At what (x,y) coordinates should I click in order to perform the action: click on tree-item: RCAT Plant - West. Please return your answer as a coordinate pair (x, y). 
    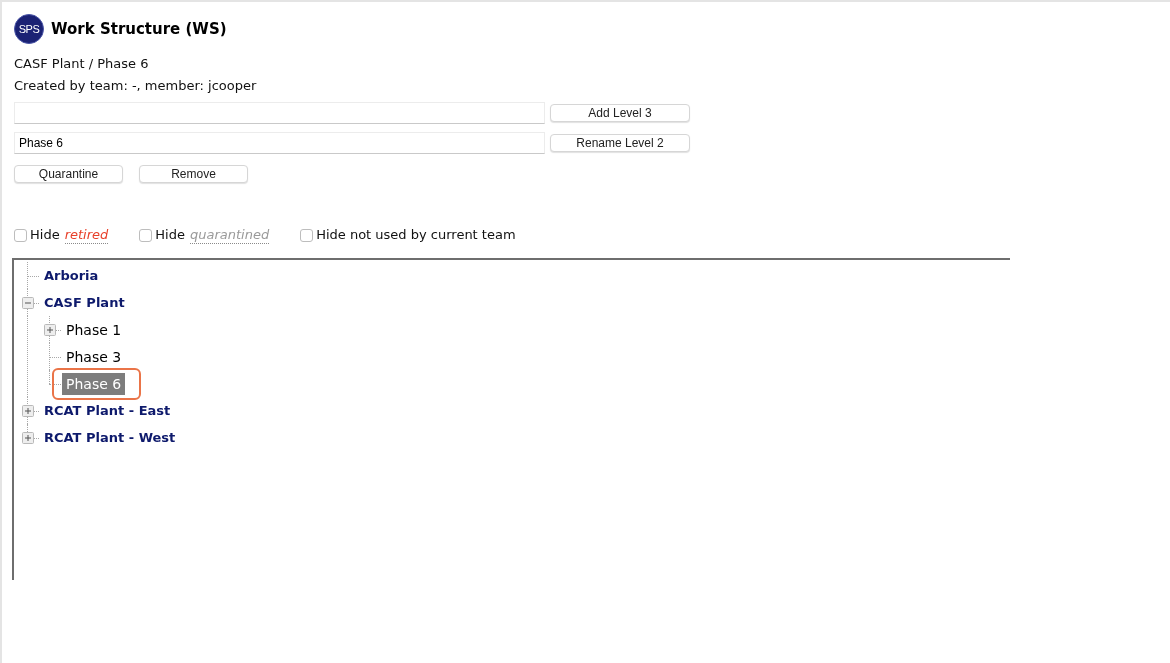
    Looking at the image, I should click on (110, 437).